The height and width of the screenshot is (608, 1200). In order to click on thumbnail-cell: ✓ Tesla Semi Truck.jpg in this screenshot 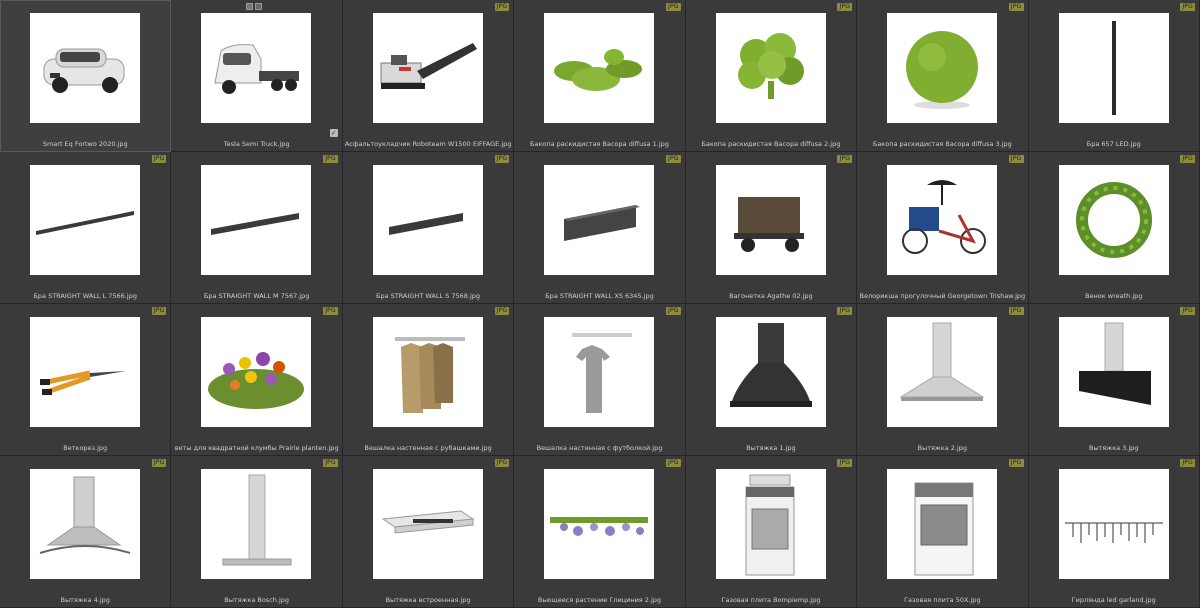, I will do `click(257, 76)`.